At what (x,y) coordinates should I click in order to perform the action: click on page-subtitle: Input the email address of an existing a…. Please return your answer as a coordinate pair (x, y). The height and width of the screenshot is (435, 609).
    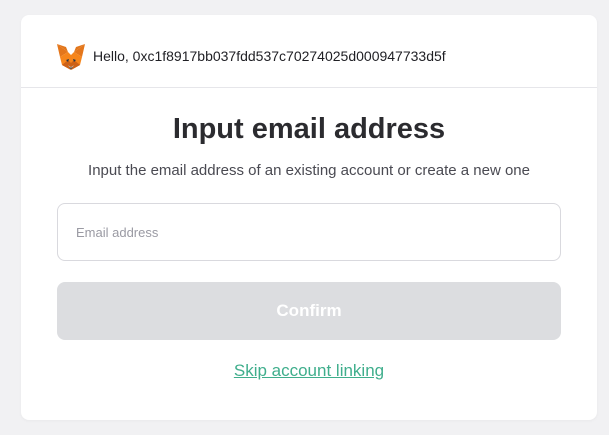
    Looking at the image, I should click on (309, 170).